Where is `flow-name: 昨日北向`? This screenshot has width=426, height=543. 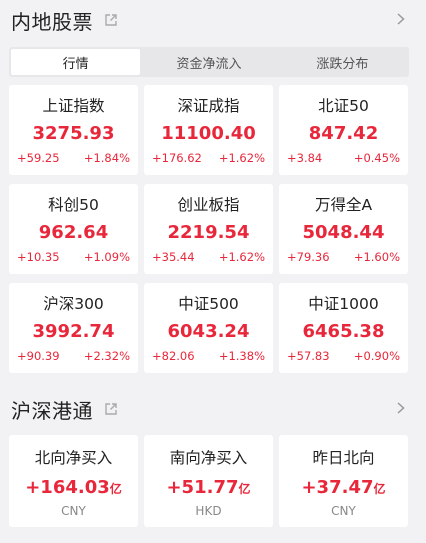 flow-name: 昨日北向 is located at coordinates (343, 458).